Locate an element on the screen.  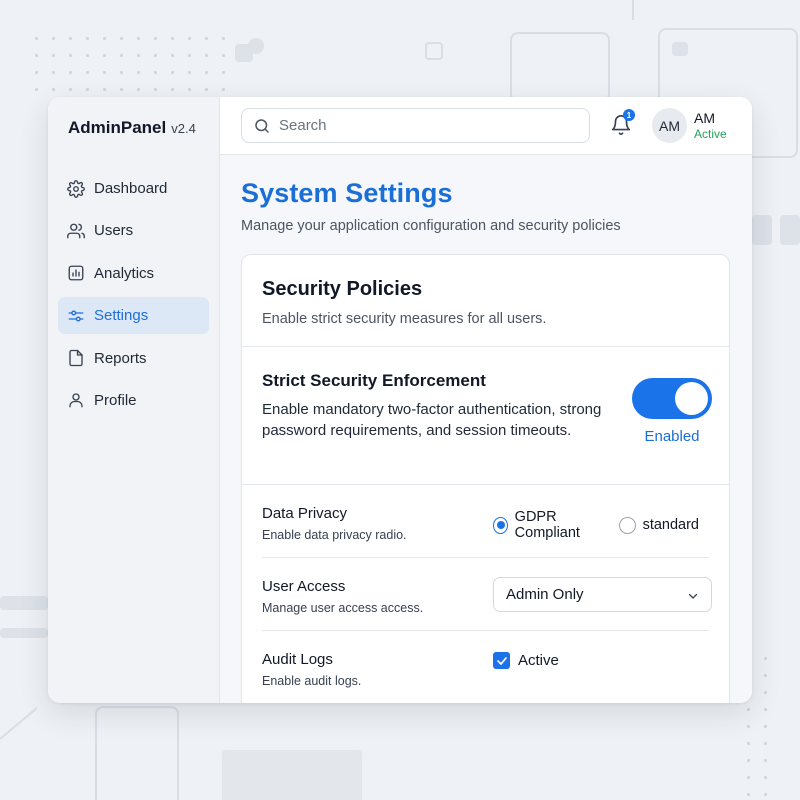
audit-logs-checkbox: Active is located at coordinates (526, 660).